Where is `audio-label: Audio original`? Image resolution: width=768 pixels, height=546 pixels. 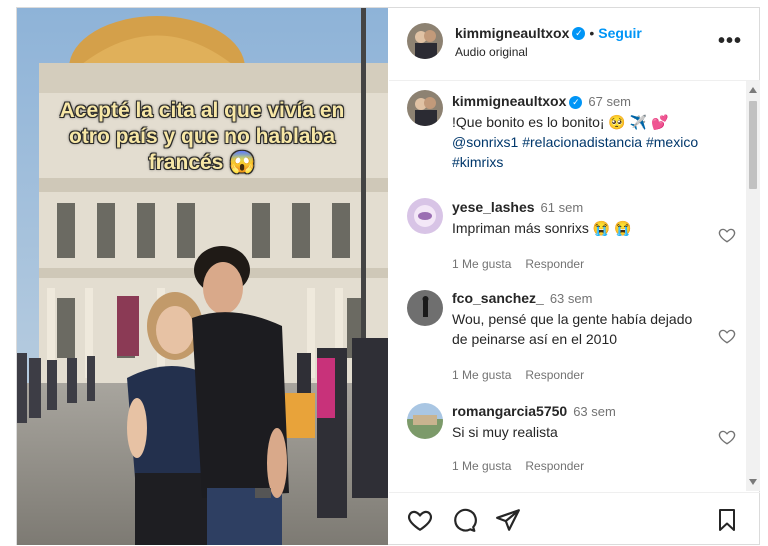 audio-label: Audio original is located at coordinates (491, 52).